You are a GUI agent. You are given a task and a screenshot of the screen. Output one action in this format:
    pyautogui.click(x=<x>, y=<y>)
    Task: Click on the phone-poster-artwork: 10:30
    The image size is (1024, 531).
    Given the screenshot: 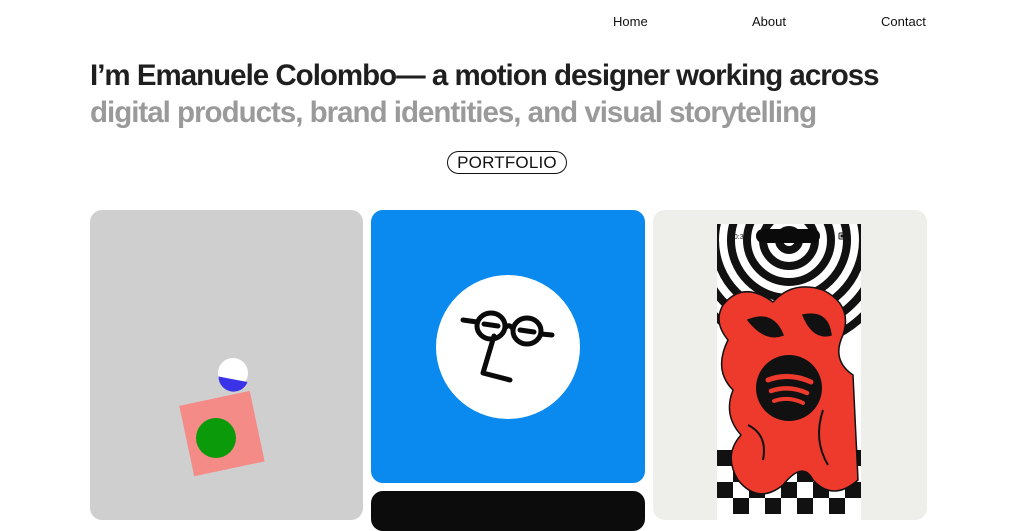 What is the action you would take?
    pyautogui.click(x=789, y=372)
    